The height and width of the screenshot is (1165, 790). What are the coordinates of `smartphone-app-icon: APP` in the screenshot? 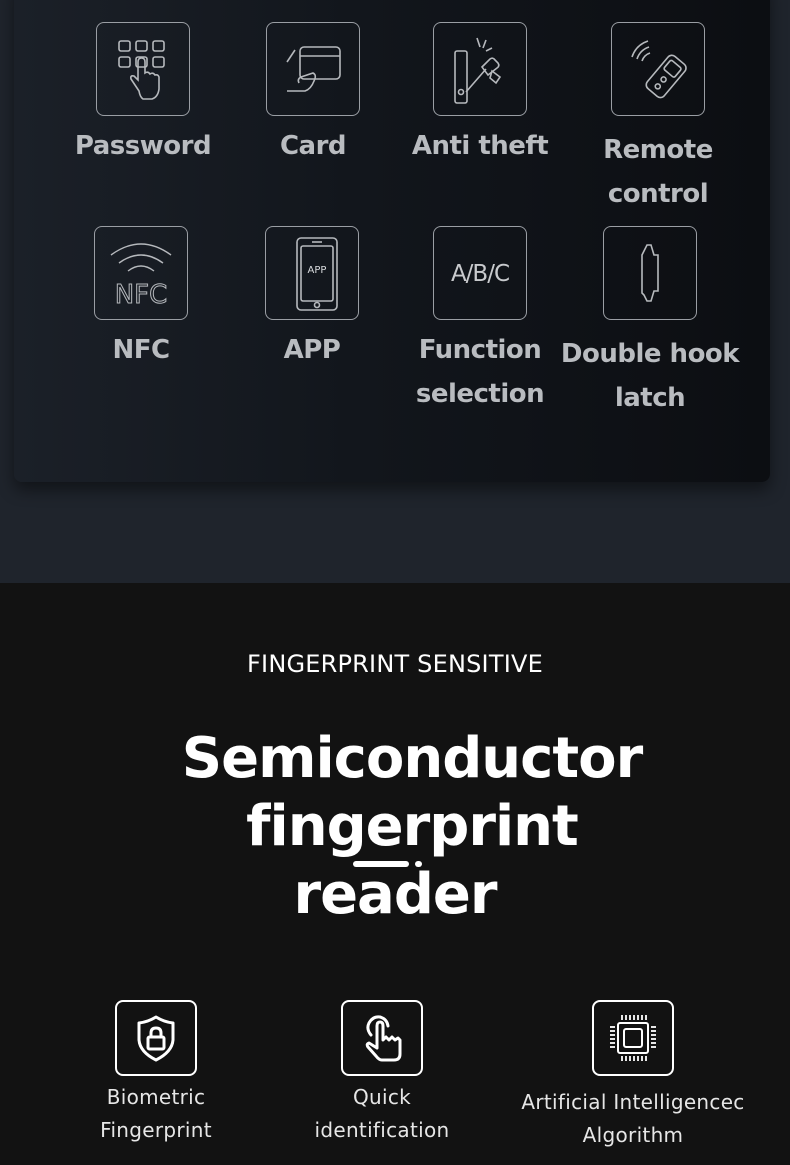 It's located at (312, 273).